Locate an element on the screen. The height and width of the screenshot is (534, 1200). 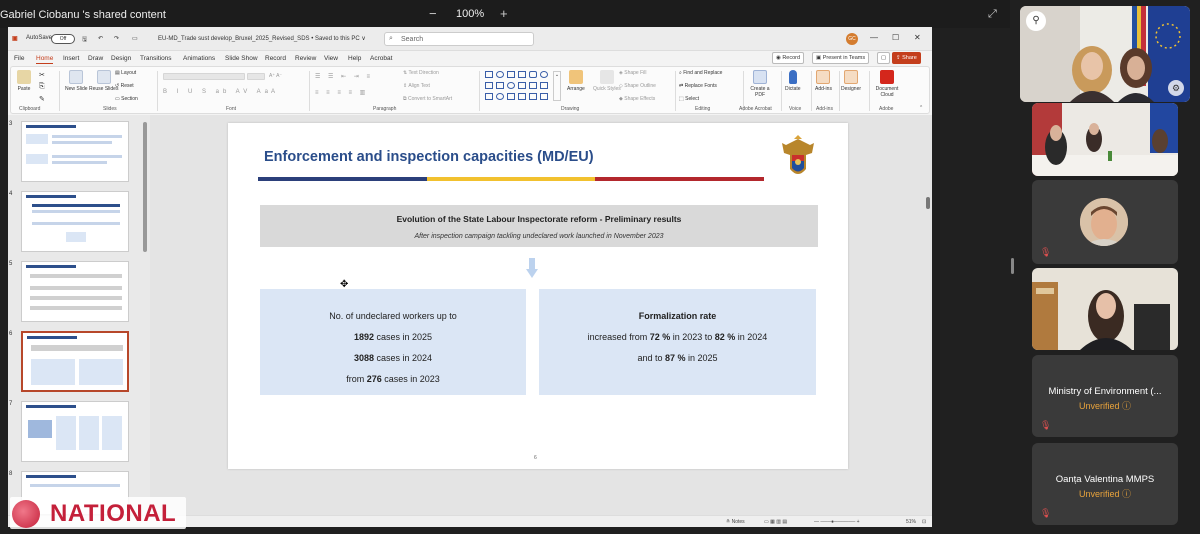
zoom-out-button: − is located at coordinates (433, 13).